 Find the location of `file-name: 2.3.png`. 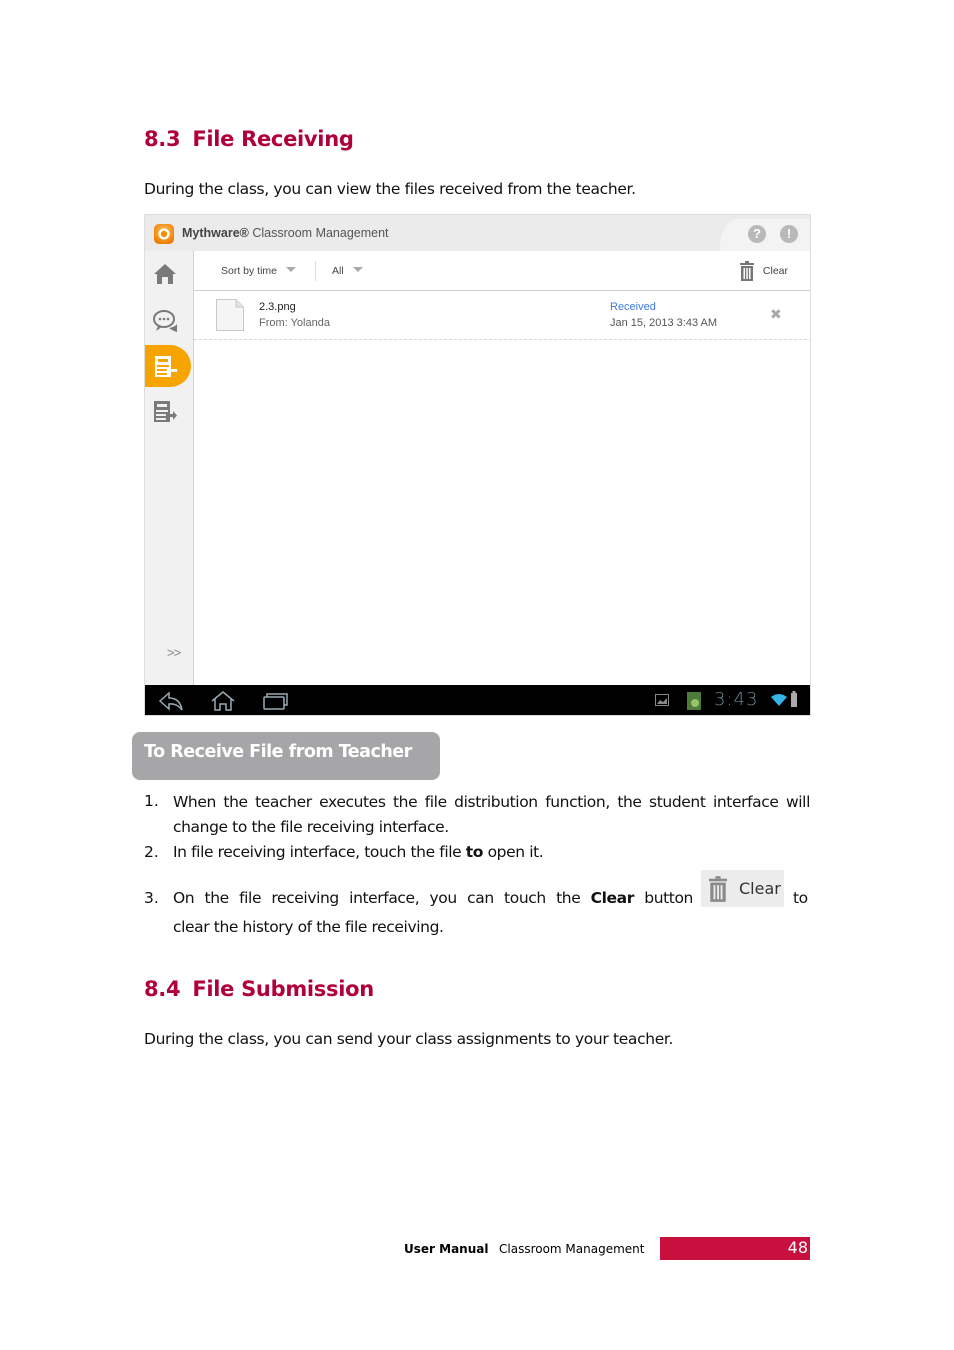

file-name: 2.3.png is located at coordinates (277, 307).